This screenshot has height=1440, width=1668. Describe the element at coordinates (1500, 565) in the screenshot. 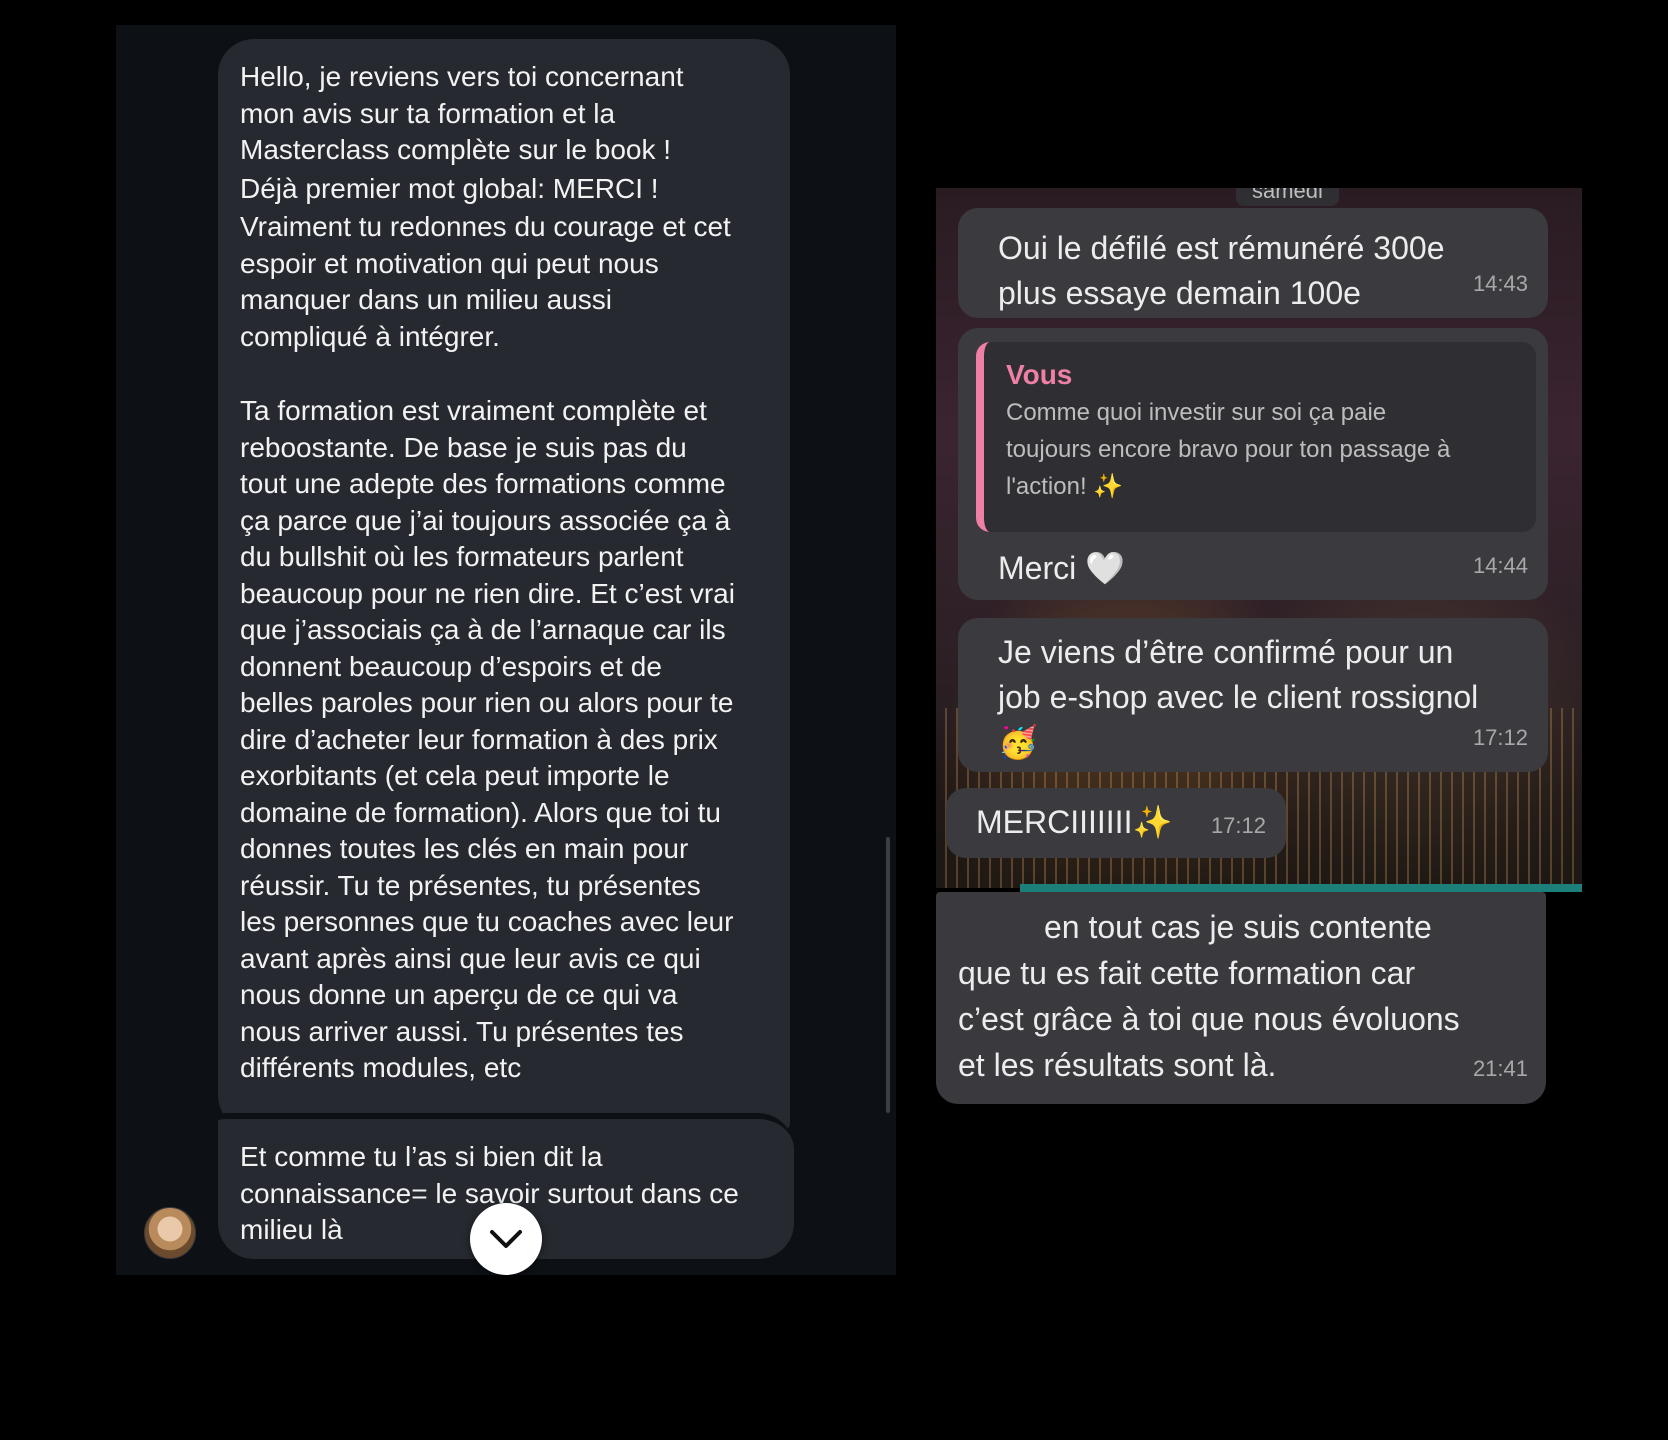

I see `message-timestamp: 14:44` at that location.